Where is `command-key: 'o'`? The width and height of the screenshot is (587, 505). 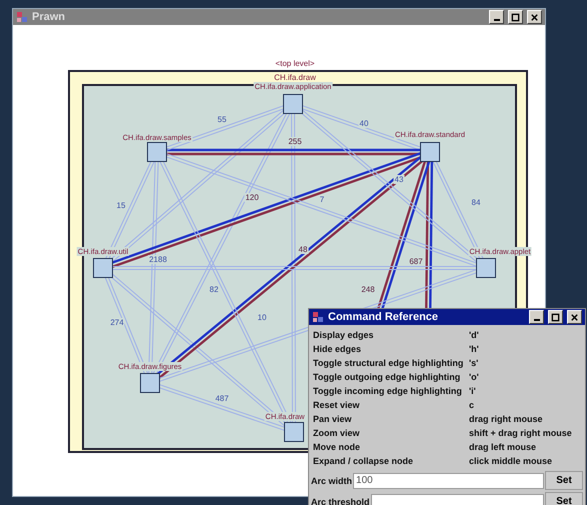 command-key: 'o' is located at coordinates (525, 377).